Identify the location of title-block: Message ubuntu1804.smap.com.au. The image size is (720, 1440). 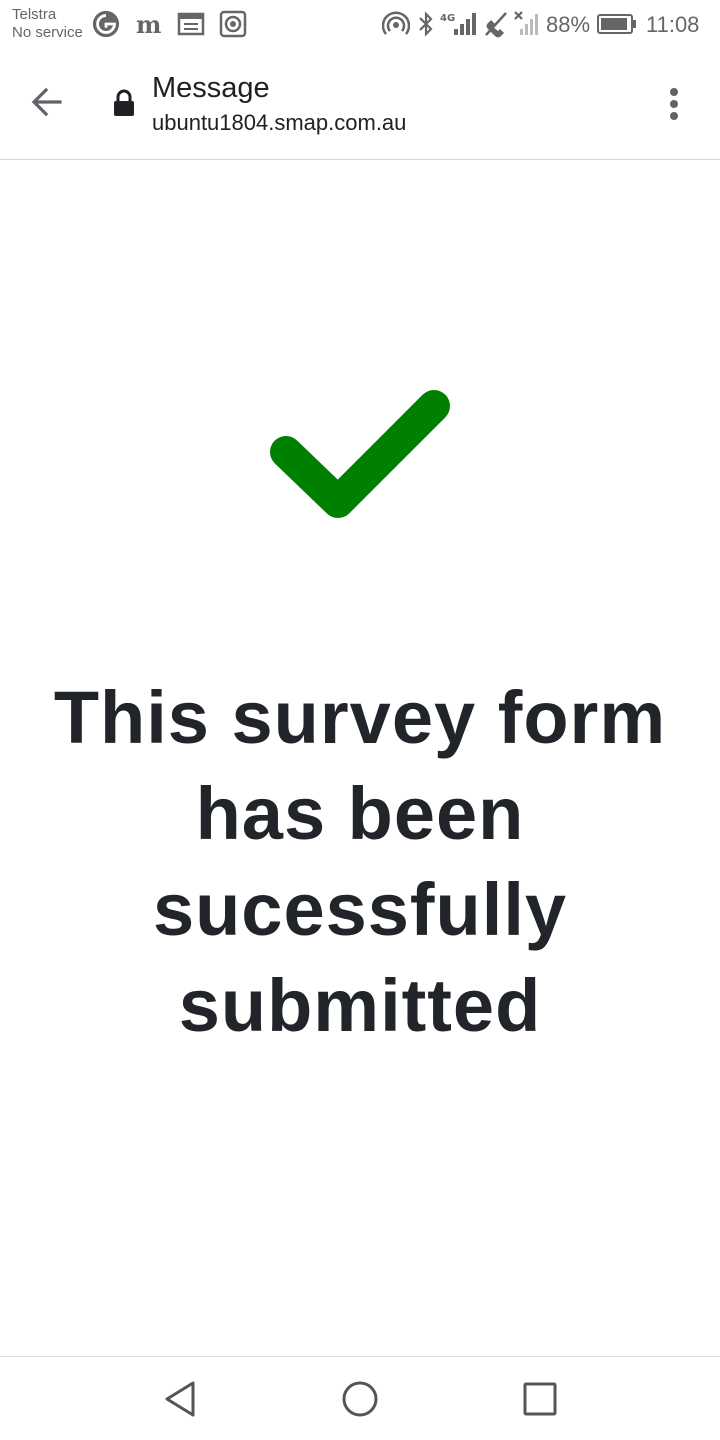
(279, 104).